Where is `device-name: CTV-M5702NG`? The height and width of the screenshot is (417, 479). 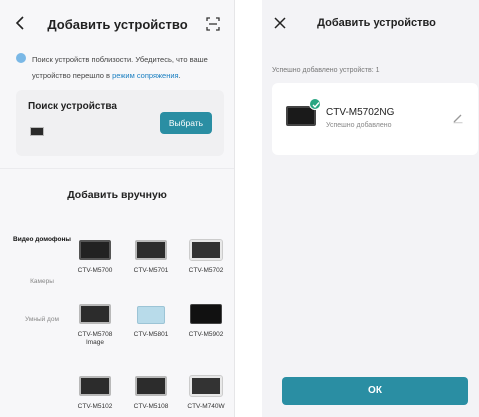
device-name: CTV-M5702NG is located at coordinates (360, 112).